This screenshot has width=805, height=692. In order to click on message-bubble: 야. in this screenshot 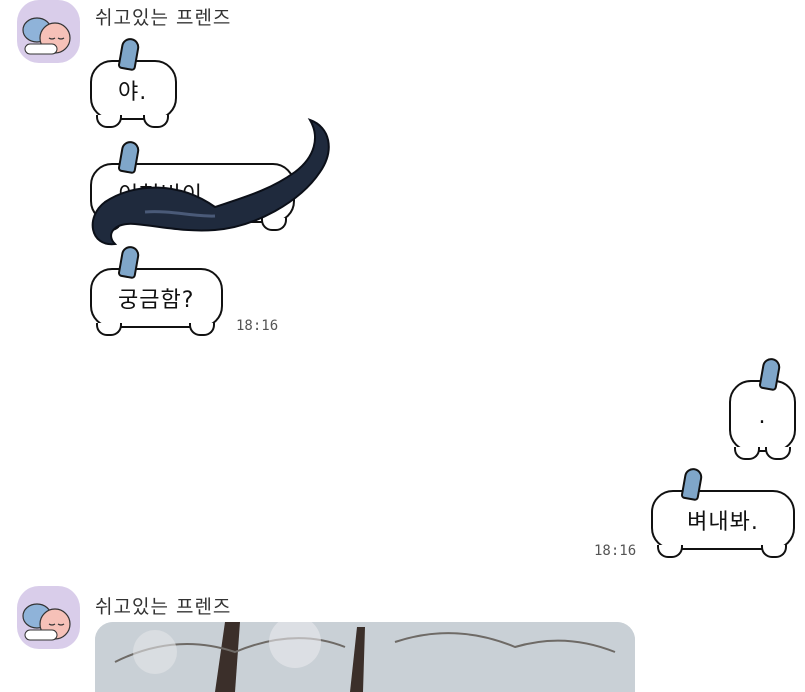, I will do `click(133, 82)`.